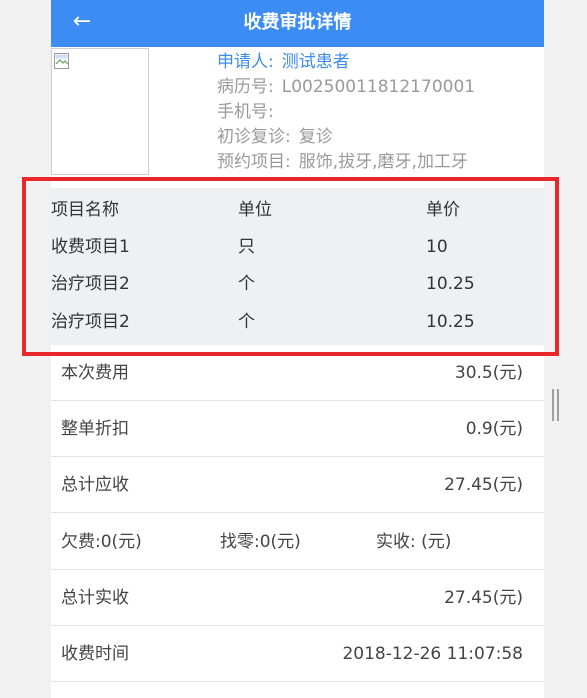 The height and width of the screenshot is (698, 587). I want to click on nav-bar: 收费审批详情 ←, so click(297, 23).